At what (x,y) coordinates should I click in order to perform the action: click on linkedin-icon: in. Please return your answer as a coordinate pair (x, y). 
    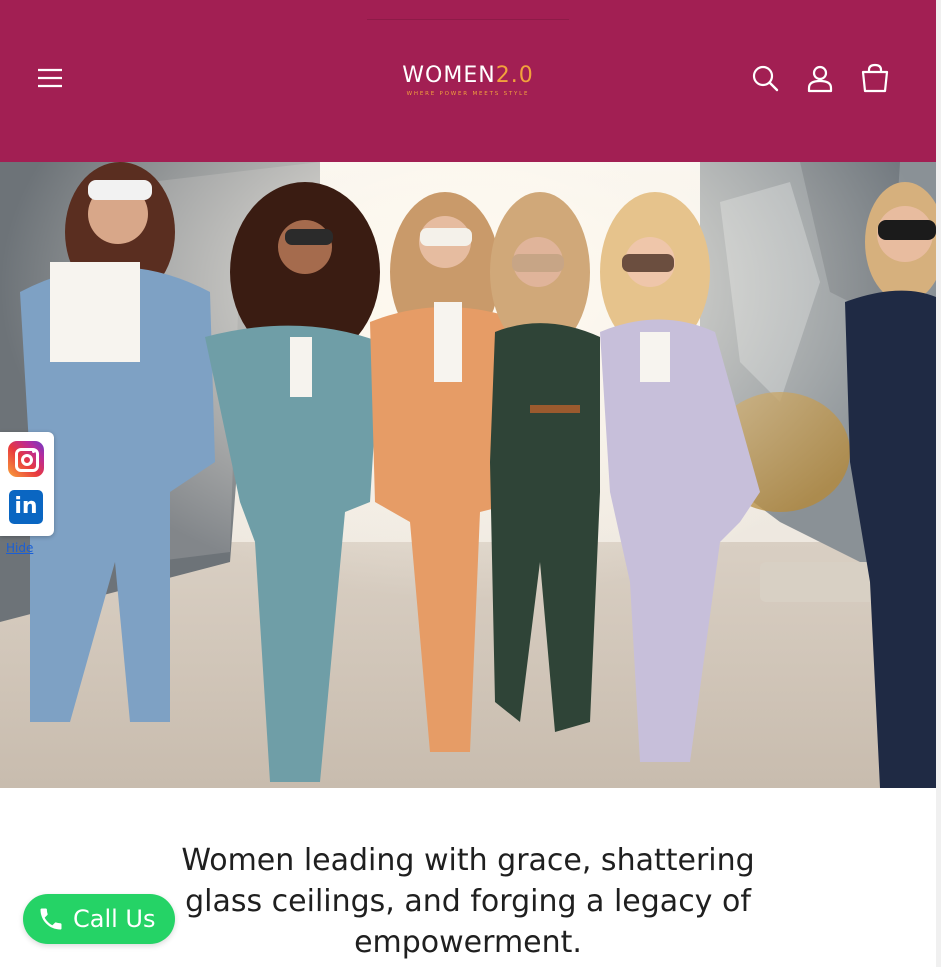
    Looking at the image, I should click on (26, 507).